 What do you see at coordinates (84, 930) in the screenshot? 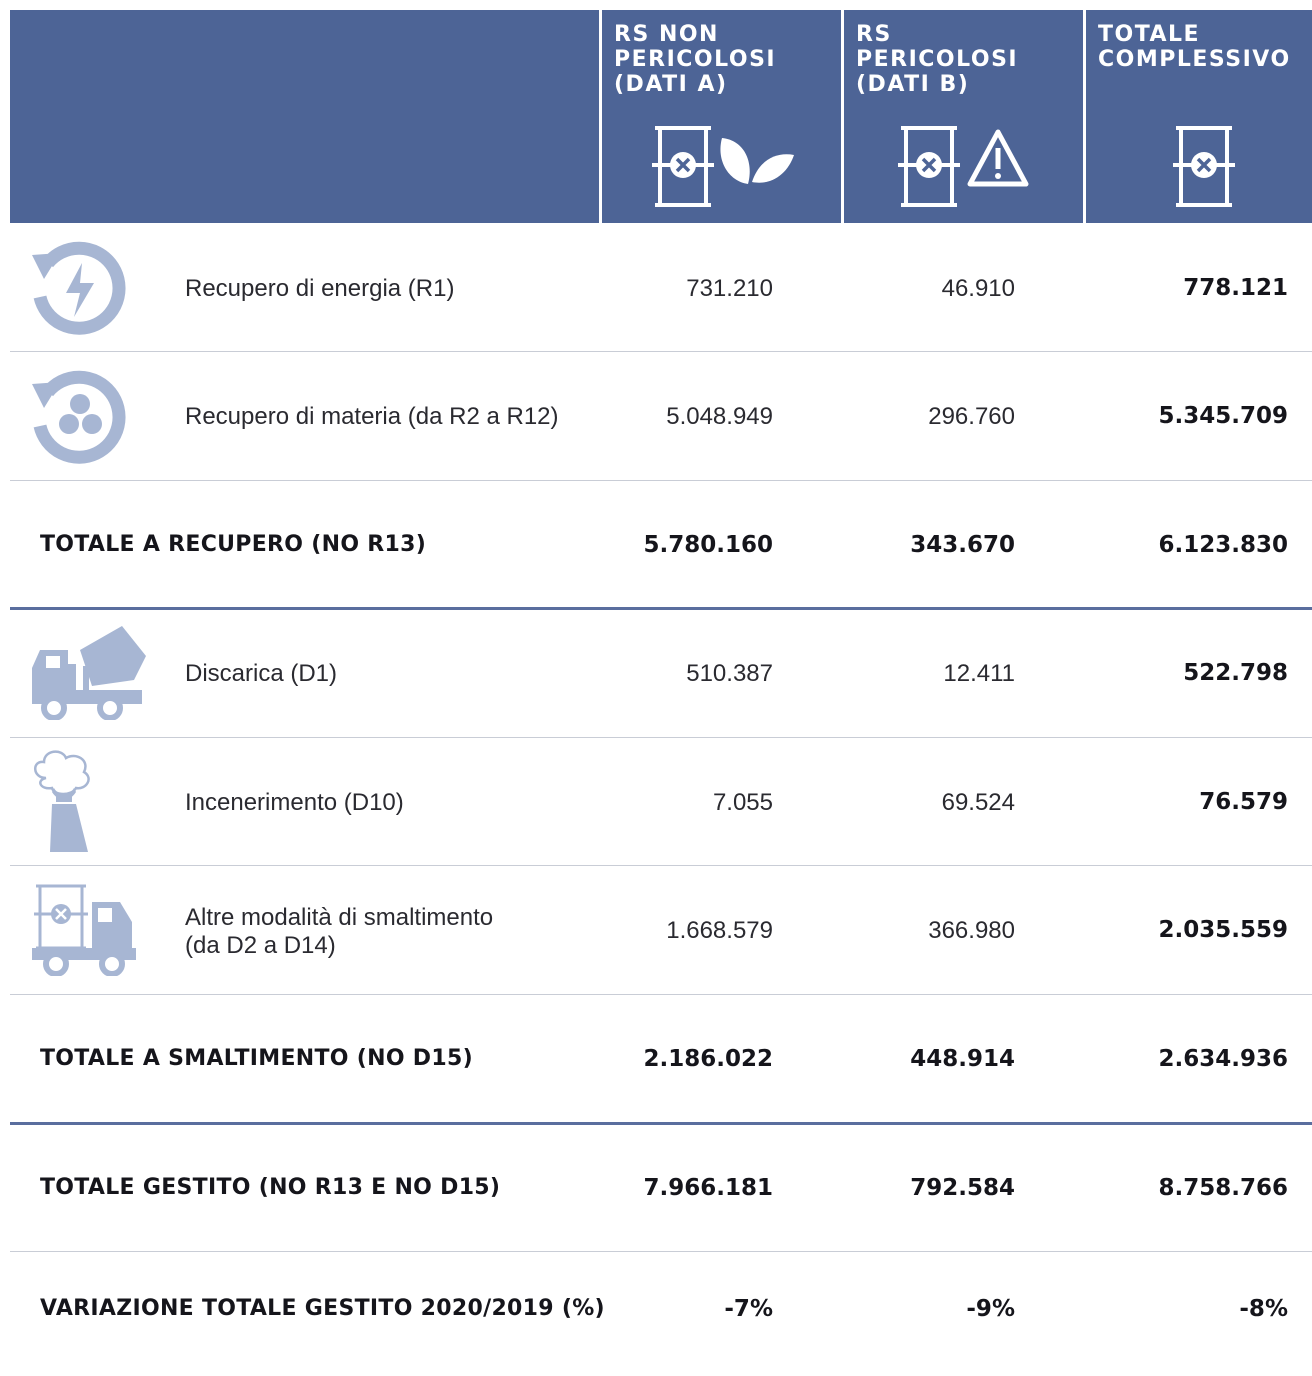
I see `barrel-truck-icon` at bounding box center [84, 930].